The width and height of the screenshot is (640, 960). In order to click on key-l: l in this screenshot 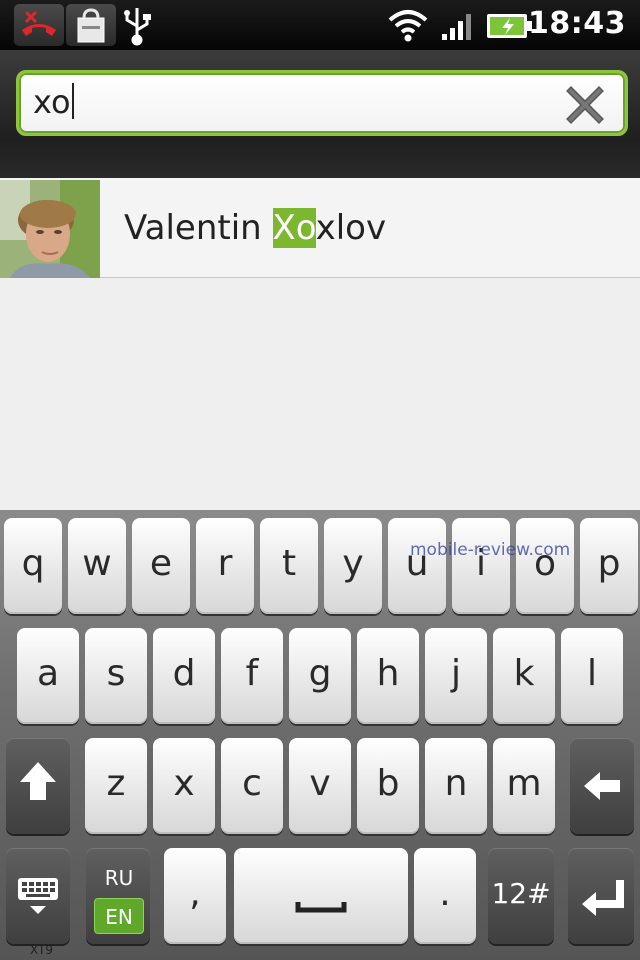, I will do `click(592, 676)`.